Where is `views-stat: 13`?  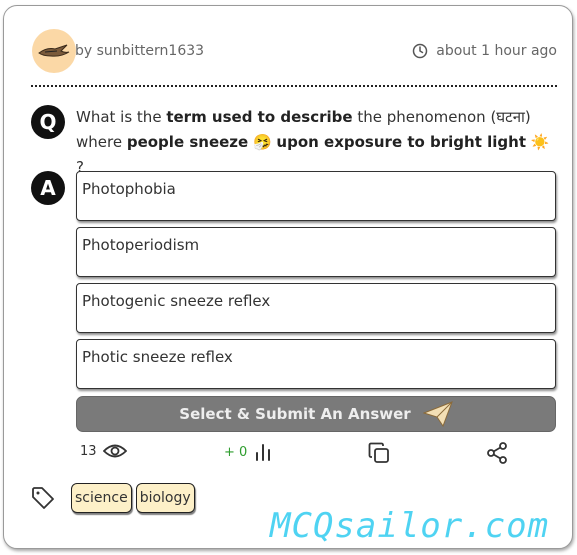 views-stat: 13 is located at coordinates (103, 451).